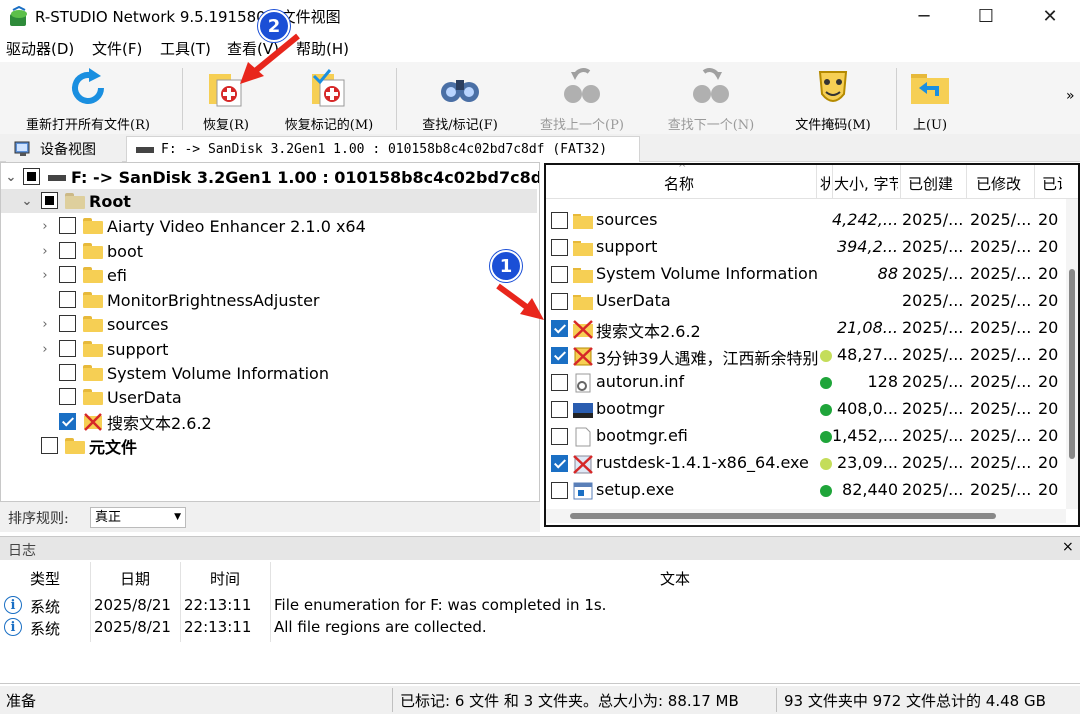 The height and width of the screenshot is (714, 1080). I want to click on file-row: autorun.inf 128 2025/... 2025/... 20, so click(806, 382).